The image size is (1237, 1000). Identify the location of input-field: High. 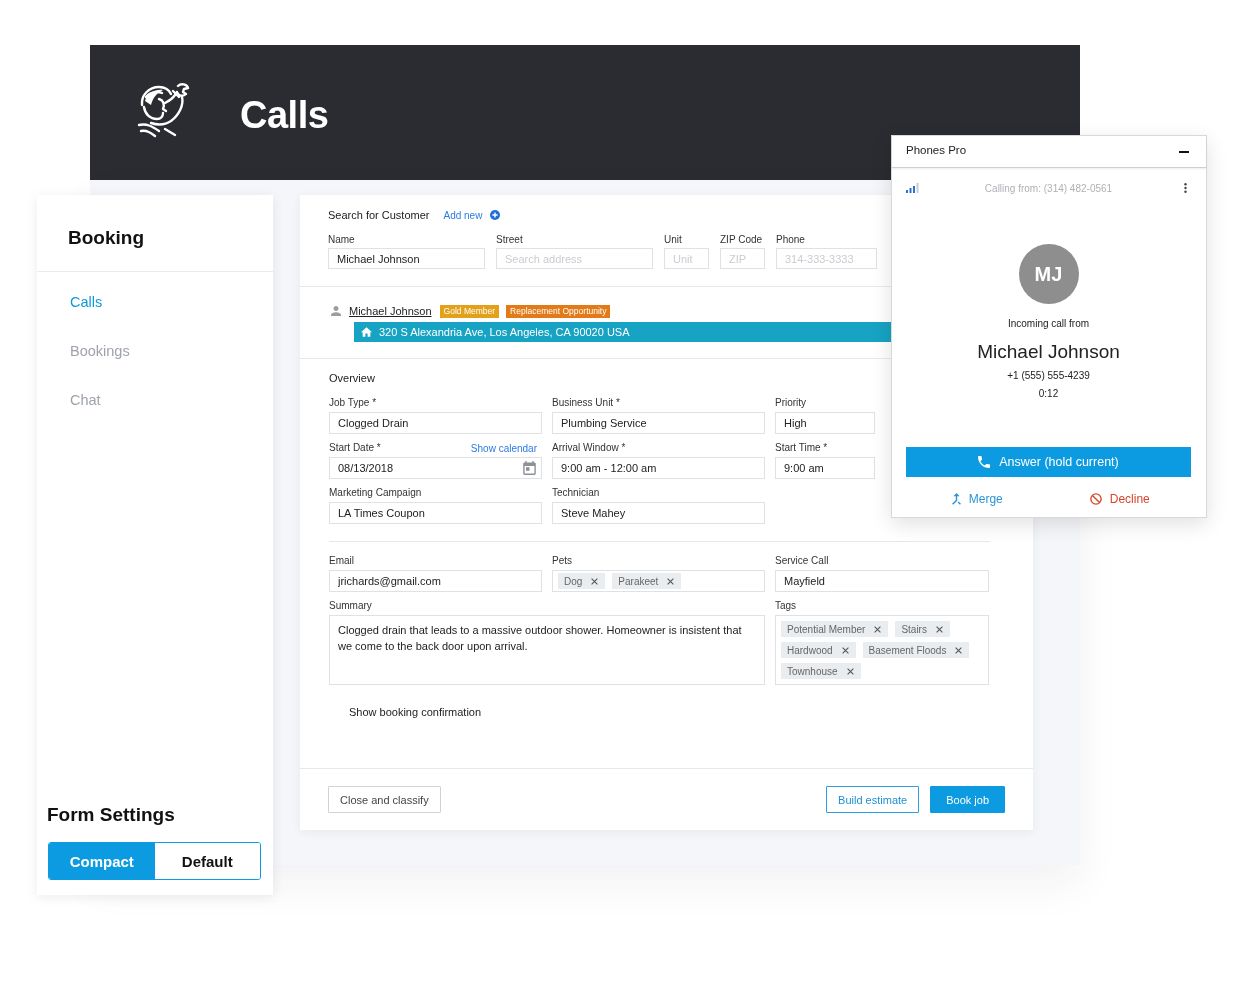
(825, 423).